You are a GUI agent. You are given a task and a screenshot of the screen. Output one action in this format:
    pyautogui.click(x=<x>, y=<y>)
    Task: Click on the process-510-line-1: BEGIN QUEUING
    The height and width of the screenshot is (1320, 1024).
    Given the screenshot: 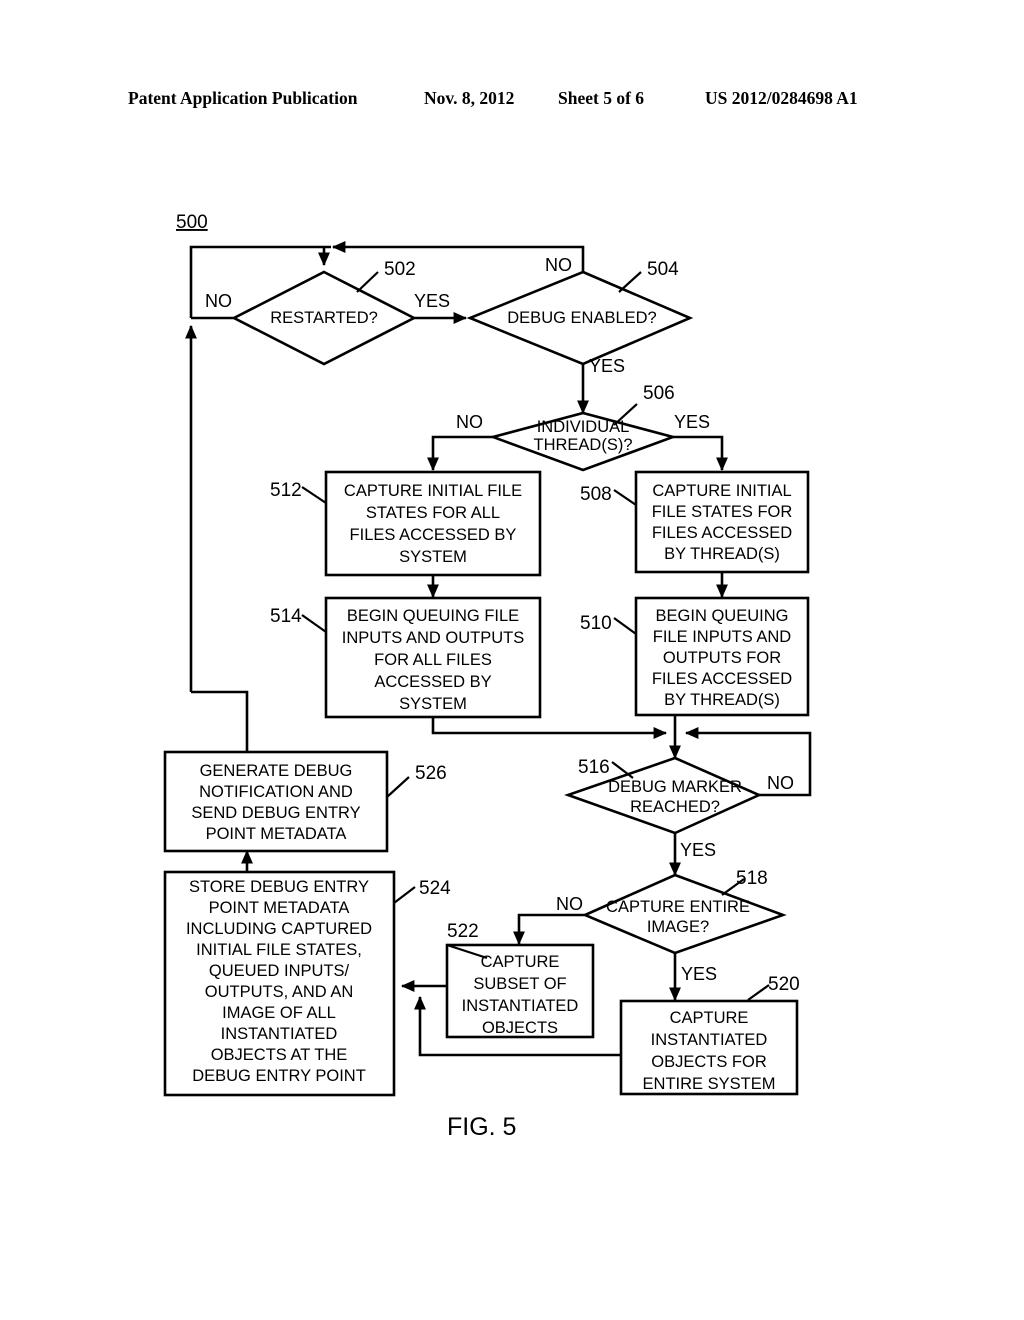 What is the action you would take?
    pyautogui.click(x=722, y=616)
    